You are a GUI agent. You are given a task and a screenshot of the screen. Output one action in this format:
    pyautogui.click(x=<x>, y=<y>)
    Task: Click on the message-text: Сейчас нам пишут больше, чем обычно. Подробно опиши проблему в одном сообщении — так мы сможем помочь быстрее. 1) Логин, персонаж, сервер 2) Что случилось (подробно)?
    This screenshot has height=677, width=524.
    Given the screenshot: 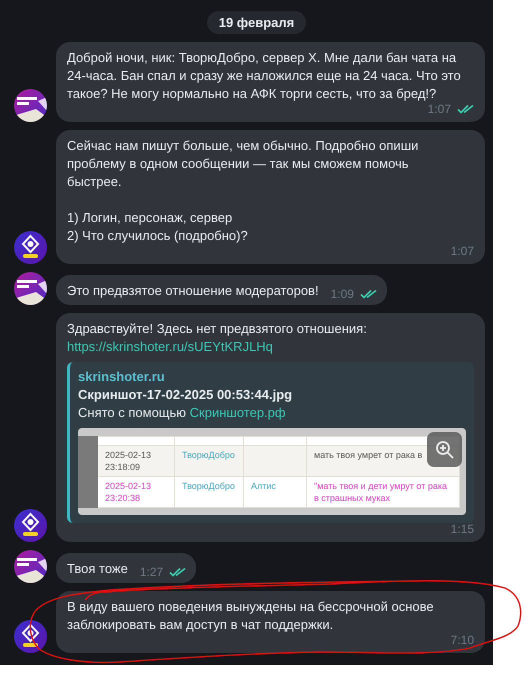 What is the action you would take?
    pyautogui.click(x=243, y=191)
    